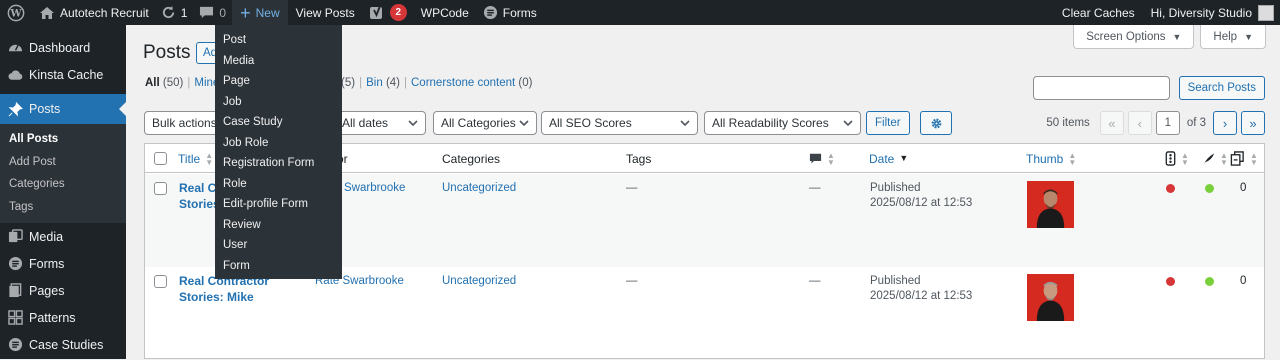 This screenshot has height=360, width=1280. I want to click on items-count: 50 items, so click(1068, 123).